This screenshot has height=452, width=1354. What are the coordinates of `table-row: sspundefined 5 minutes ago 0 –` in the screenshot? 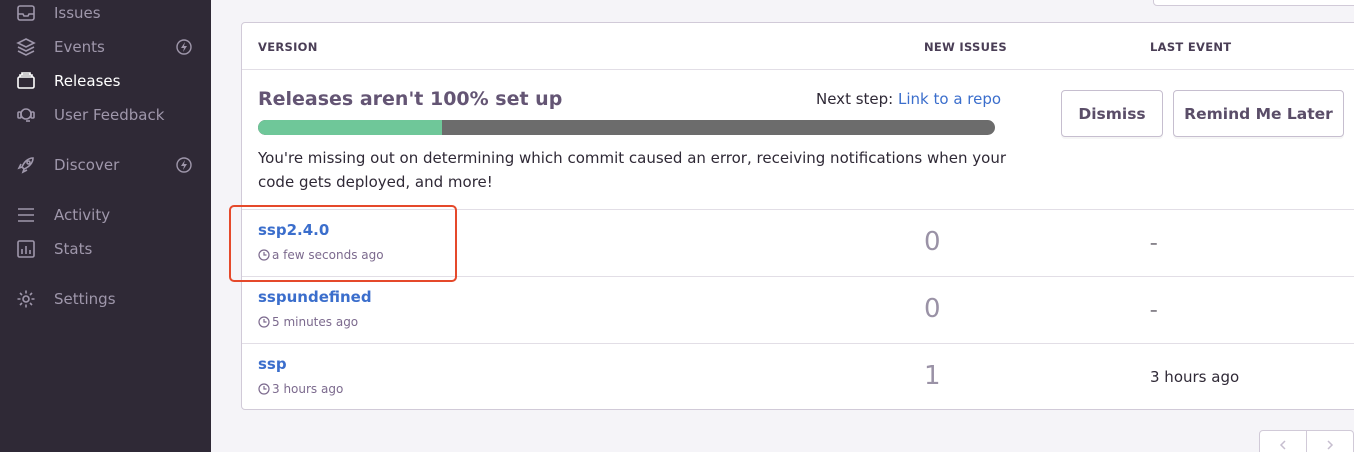 It's located at (798, 310).